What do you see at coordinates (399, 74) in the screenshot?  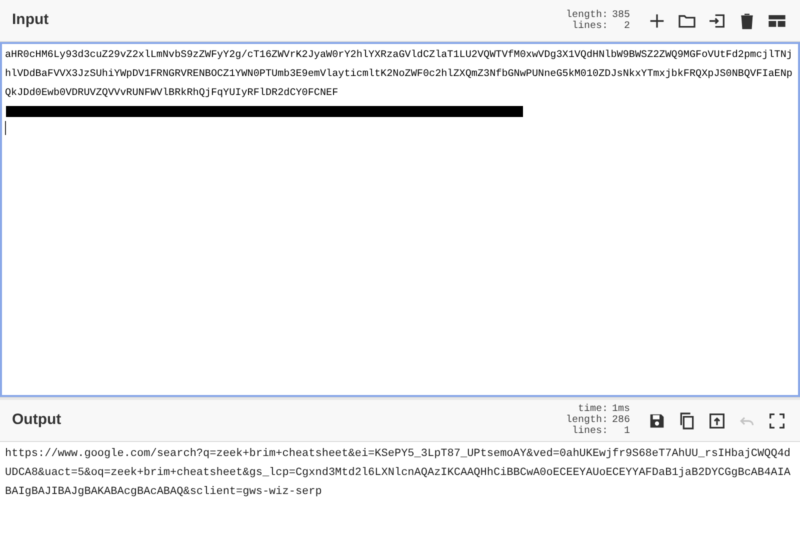 I see `input-text: aHR0cHM6Ly93d3cuZ29vZ2xlLmNvbS9zZWFyY2g/cT16ZWVrK2JyaW0rY2hlYXRzaGVldCZlaT1LU2VQWTVfM0xwVDg3X1VQdHNlbW9BWSZ2ZWQ9MGFoVUtFd2pmcjlTNjhlVDdBaFVVX3JzSUhiYWpDV1FRNGRVRENBOCZ1YWN0PTUmb3E9emVlayticmltK2NoZWF0c2hlZXQmZ3NfbGNwPUNneG5kM010ZDJsNkxYTmxjbkFRQXpJS0NBQVFIaENpQkJDd0Ewb0VDRUVZQVVvRUNFWVlBRkRhQjFqYUIyRFlDR2dCY0FCNEF` at bounding box center [399, 74].